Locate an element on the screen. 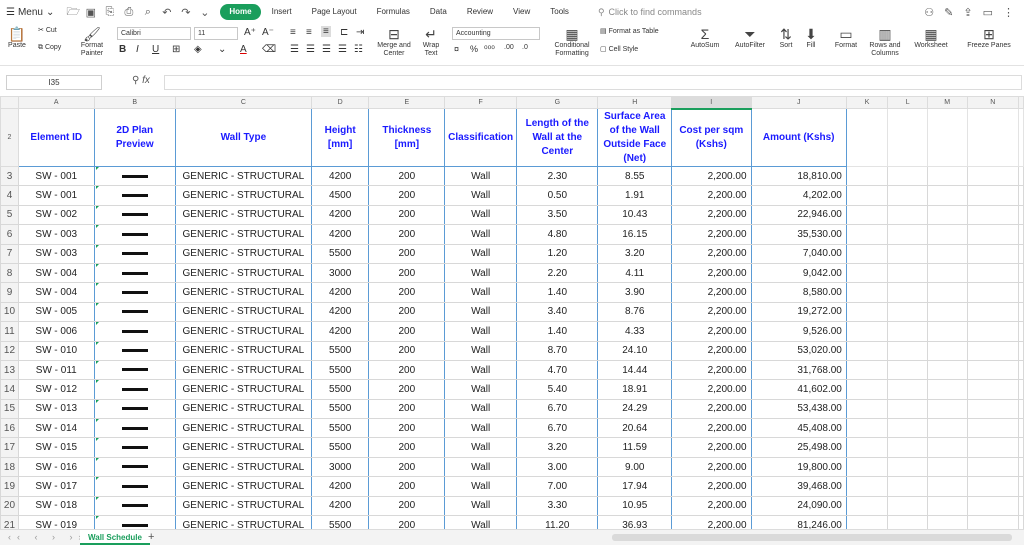 This screenshot has height=545, width=1024. cell-len: 5.40 is located at coordinates (557, 389).